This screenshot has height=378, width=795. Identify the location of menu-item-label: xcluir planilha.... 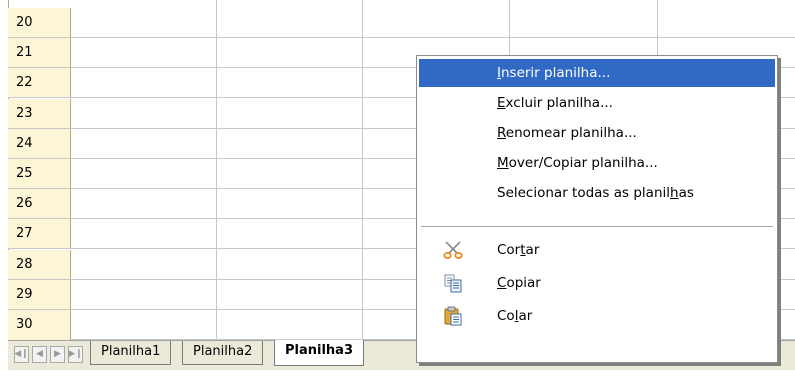
(559, 103).